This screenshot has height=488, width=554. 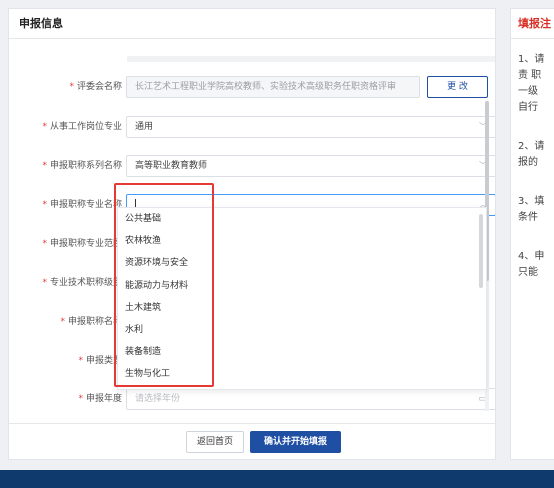 What do you see at coordinates (302, 263) in the screenshot?
I see `dropdown-option: 资源环境与安全` at bounding box center [302, 263].